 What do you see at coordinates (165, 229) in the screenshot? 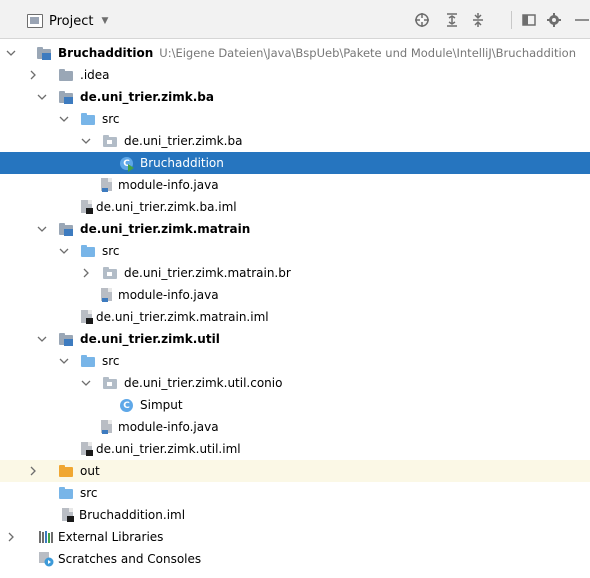
I see `tree-item-label: de.uni_trier.zimk.matrain` at bounding box center [165, 229].